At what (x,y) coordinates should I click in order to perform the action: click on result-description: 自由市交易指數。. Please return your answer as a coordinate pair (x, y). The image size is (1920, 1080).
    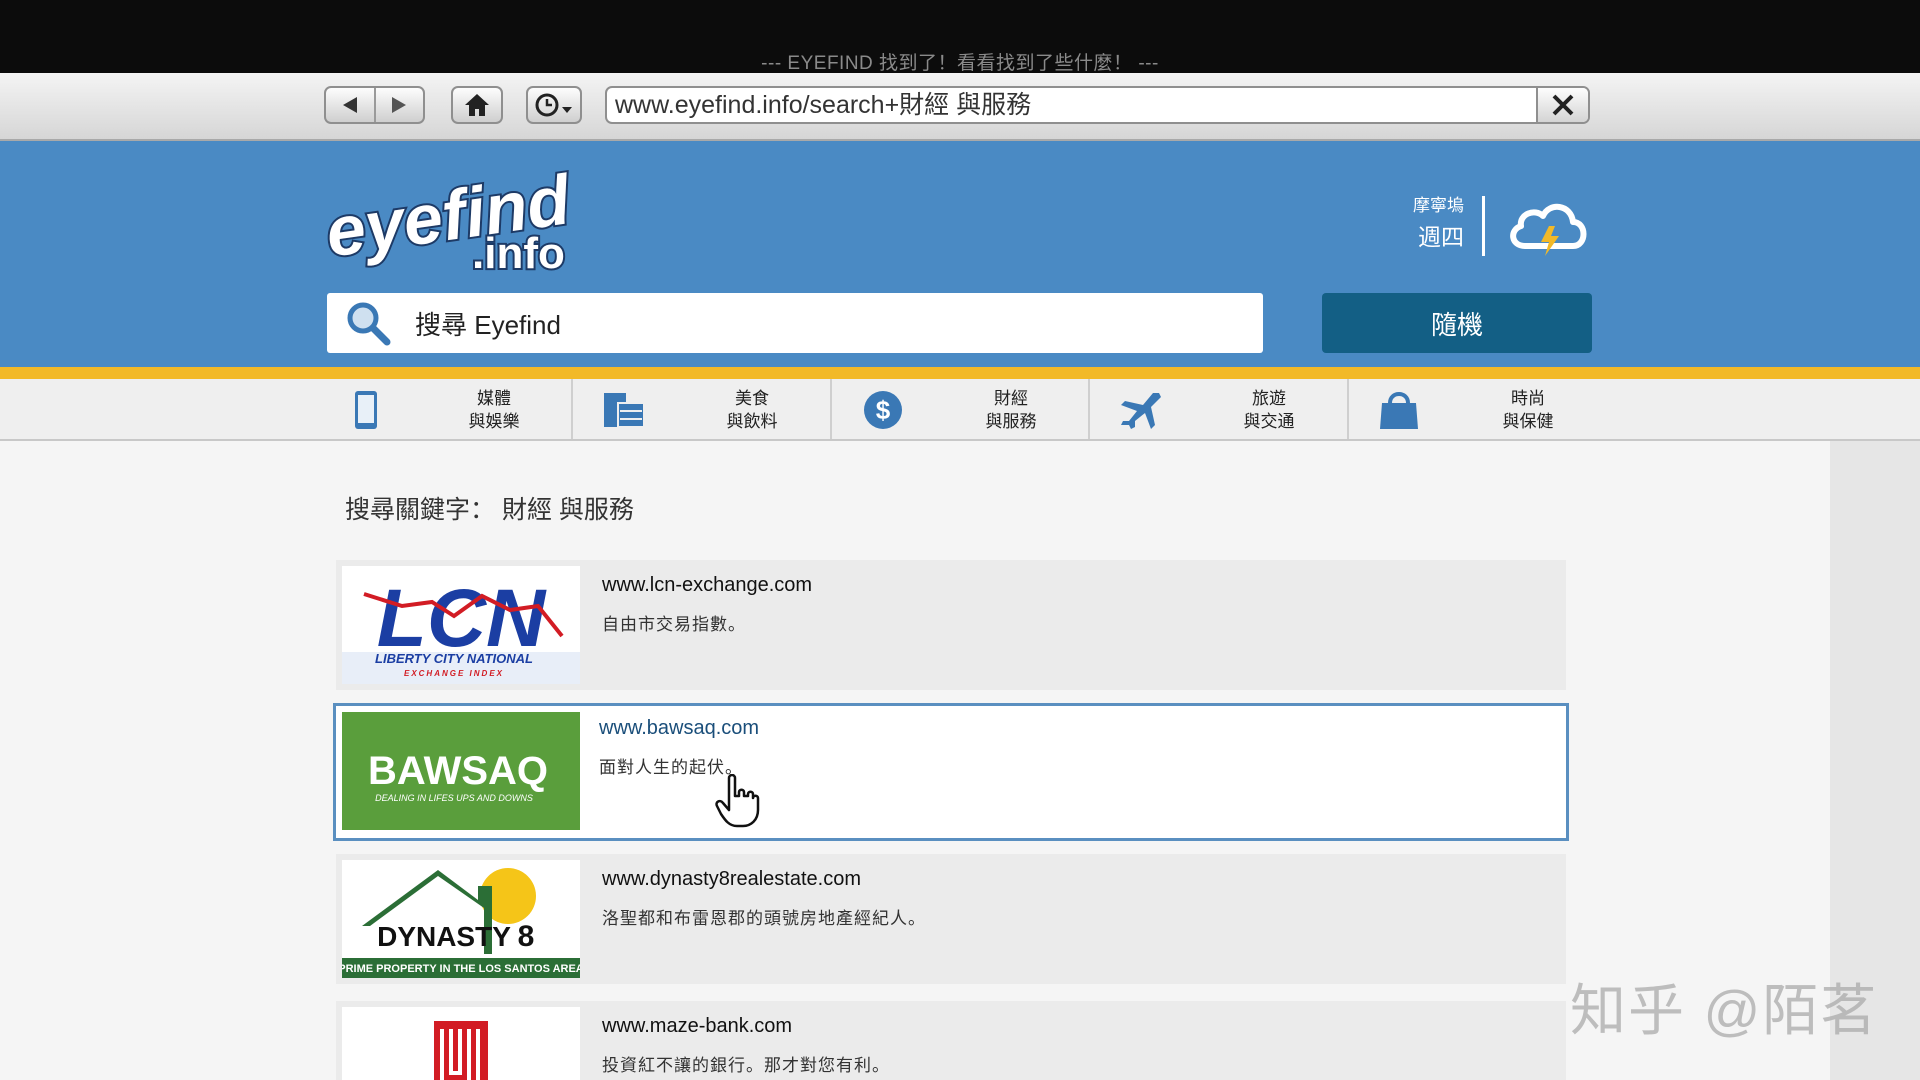
    Looking at the image, I should click on (674, 624).